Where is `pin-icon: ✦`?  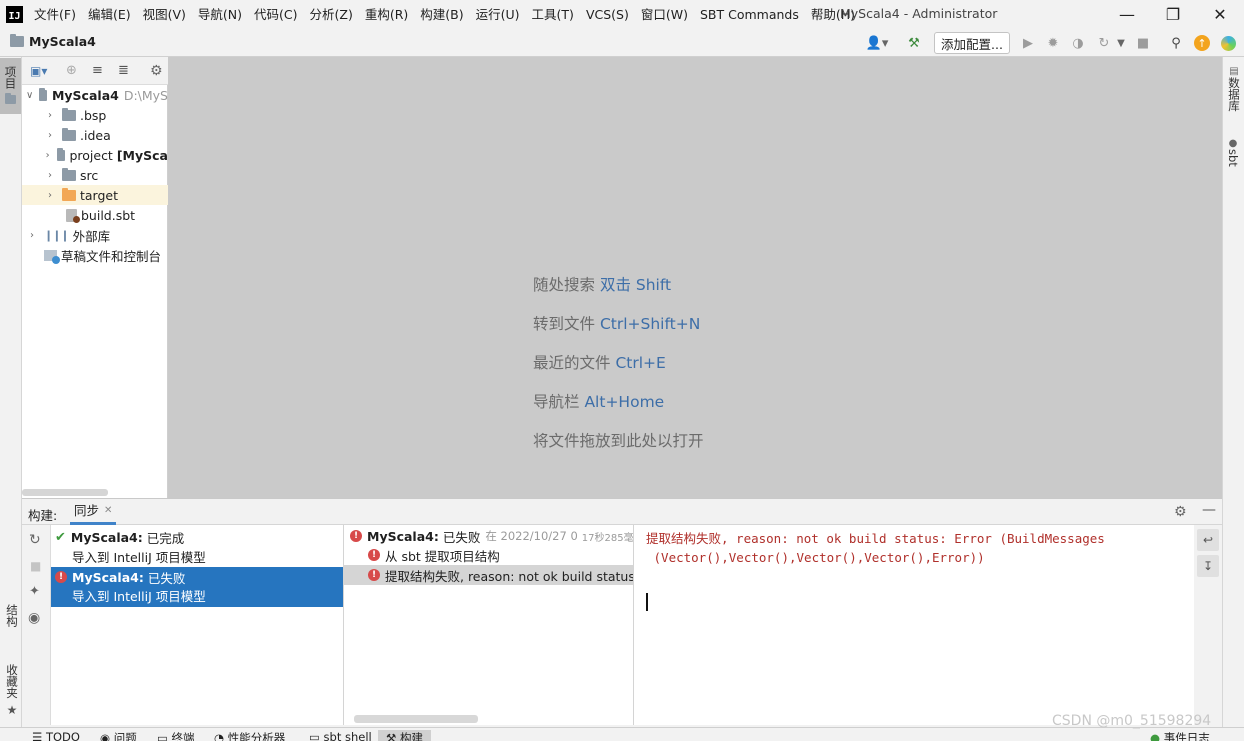
pin-icon: ✦ is located at coordinates (34, 591).